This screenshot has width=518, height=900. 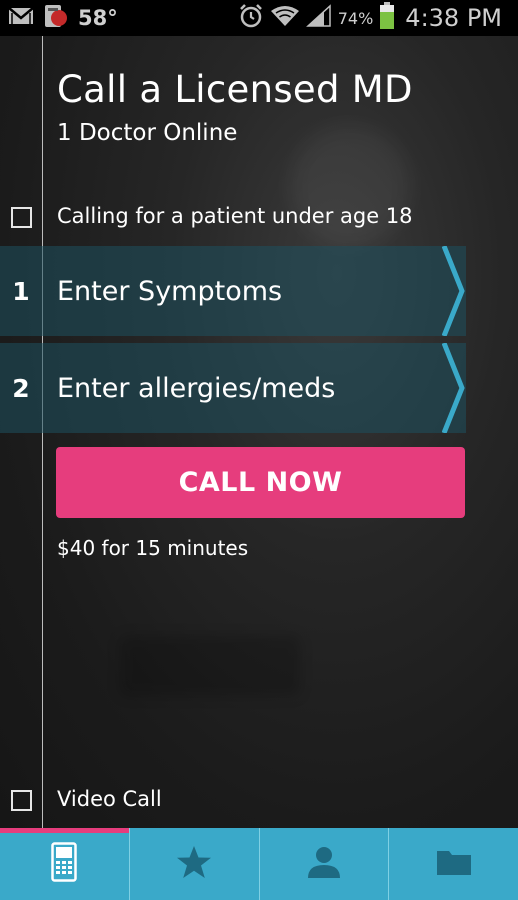 I want to click on active-tab-indicator, so click(x=64, y=830).